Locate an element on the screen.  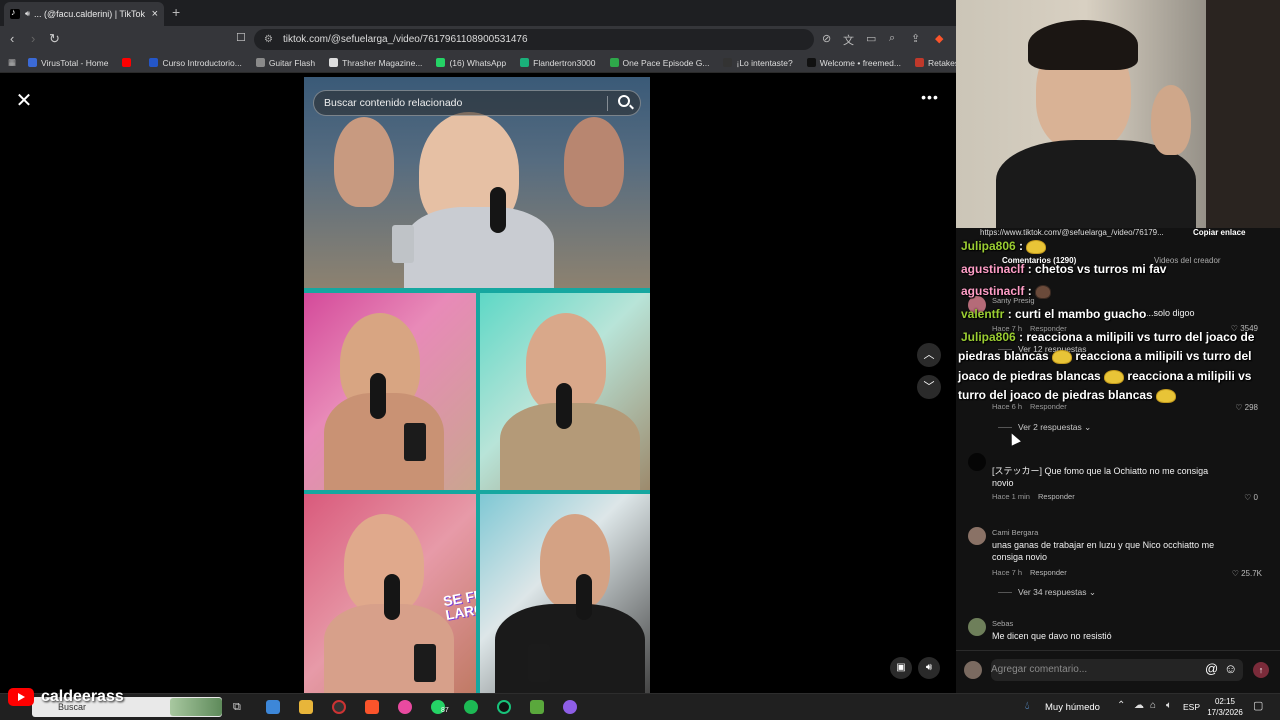
language-indicator: ESP is located at coordinates (1191, 707).